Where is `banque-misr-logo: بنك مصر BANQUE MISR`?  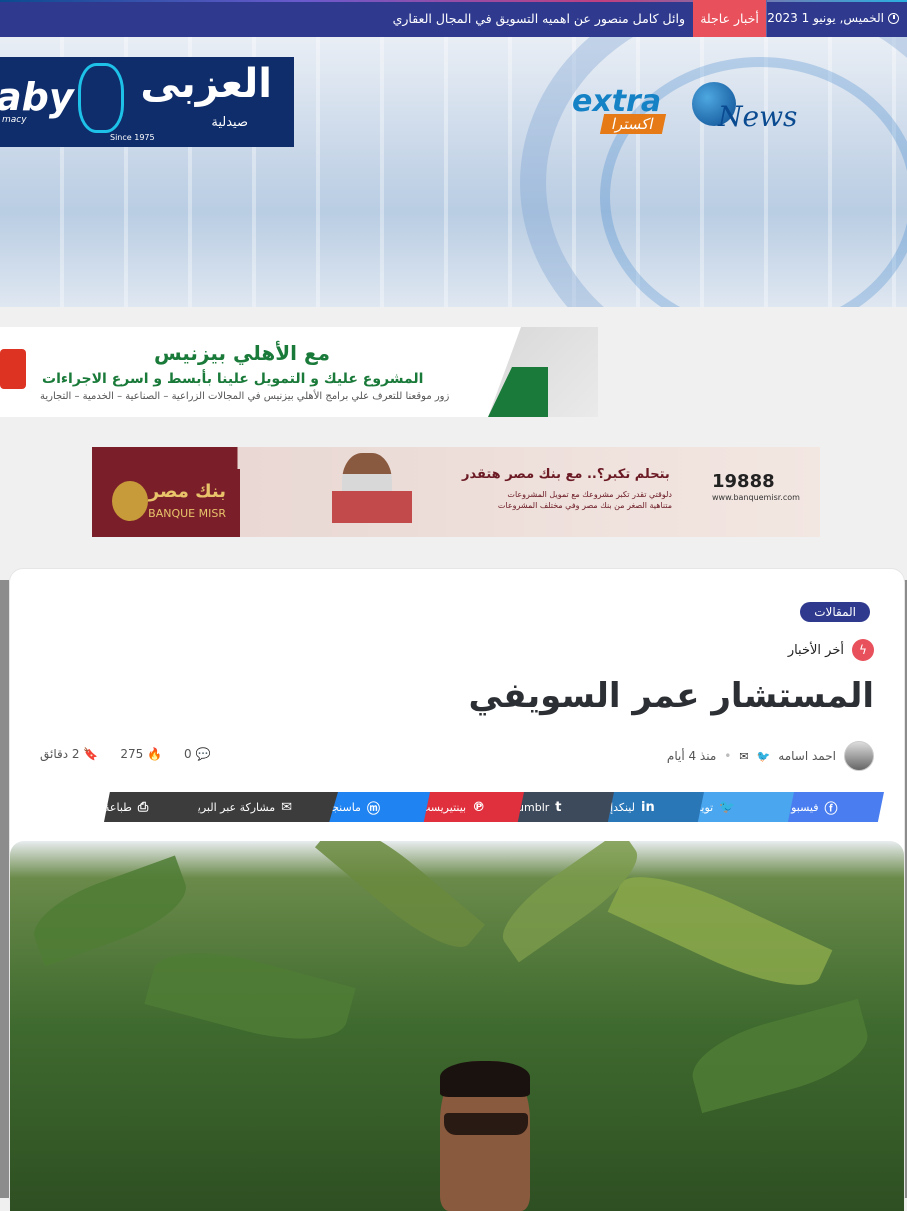
banque-misr-logo: بنك مصر BANQUE MISR is located at coordinates (166, 503).